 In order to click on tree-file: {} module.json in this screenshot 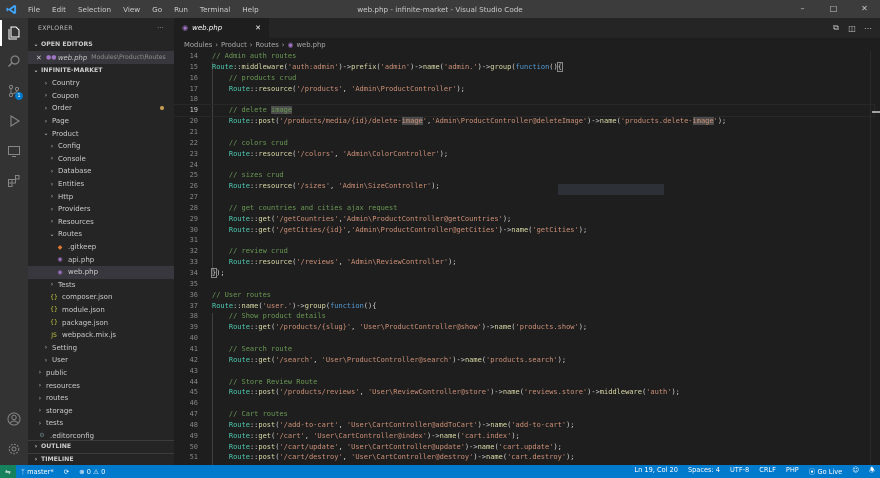, I will do `click(101, 310)`.